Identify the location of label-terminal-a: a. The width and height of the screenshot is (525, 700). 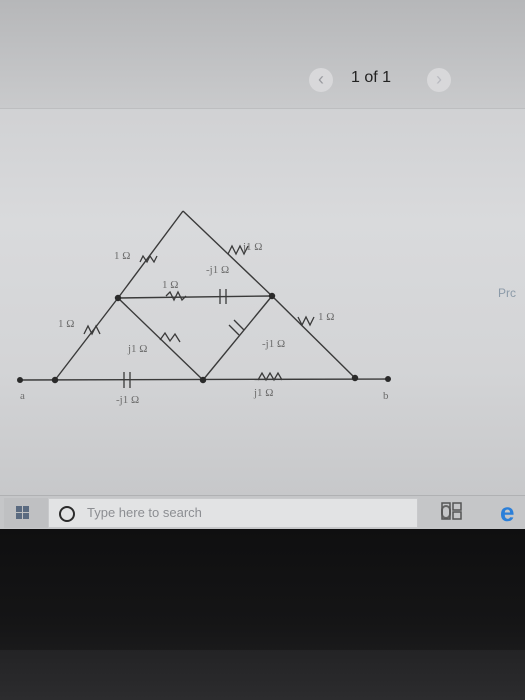
(22, 396).